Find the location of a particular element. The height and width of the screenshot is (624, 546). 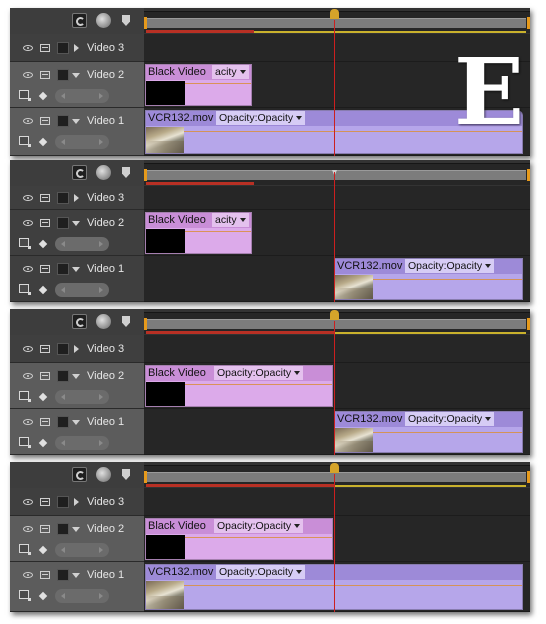

clip-black-video: Black Video acity is located at coordinates (198, 233).